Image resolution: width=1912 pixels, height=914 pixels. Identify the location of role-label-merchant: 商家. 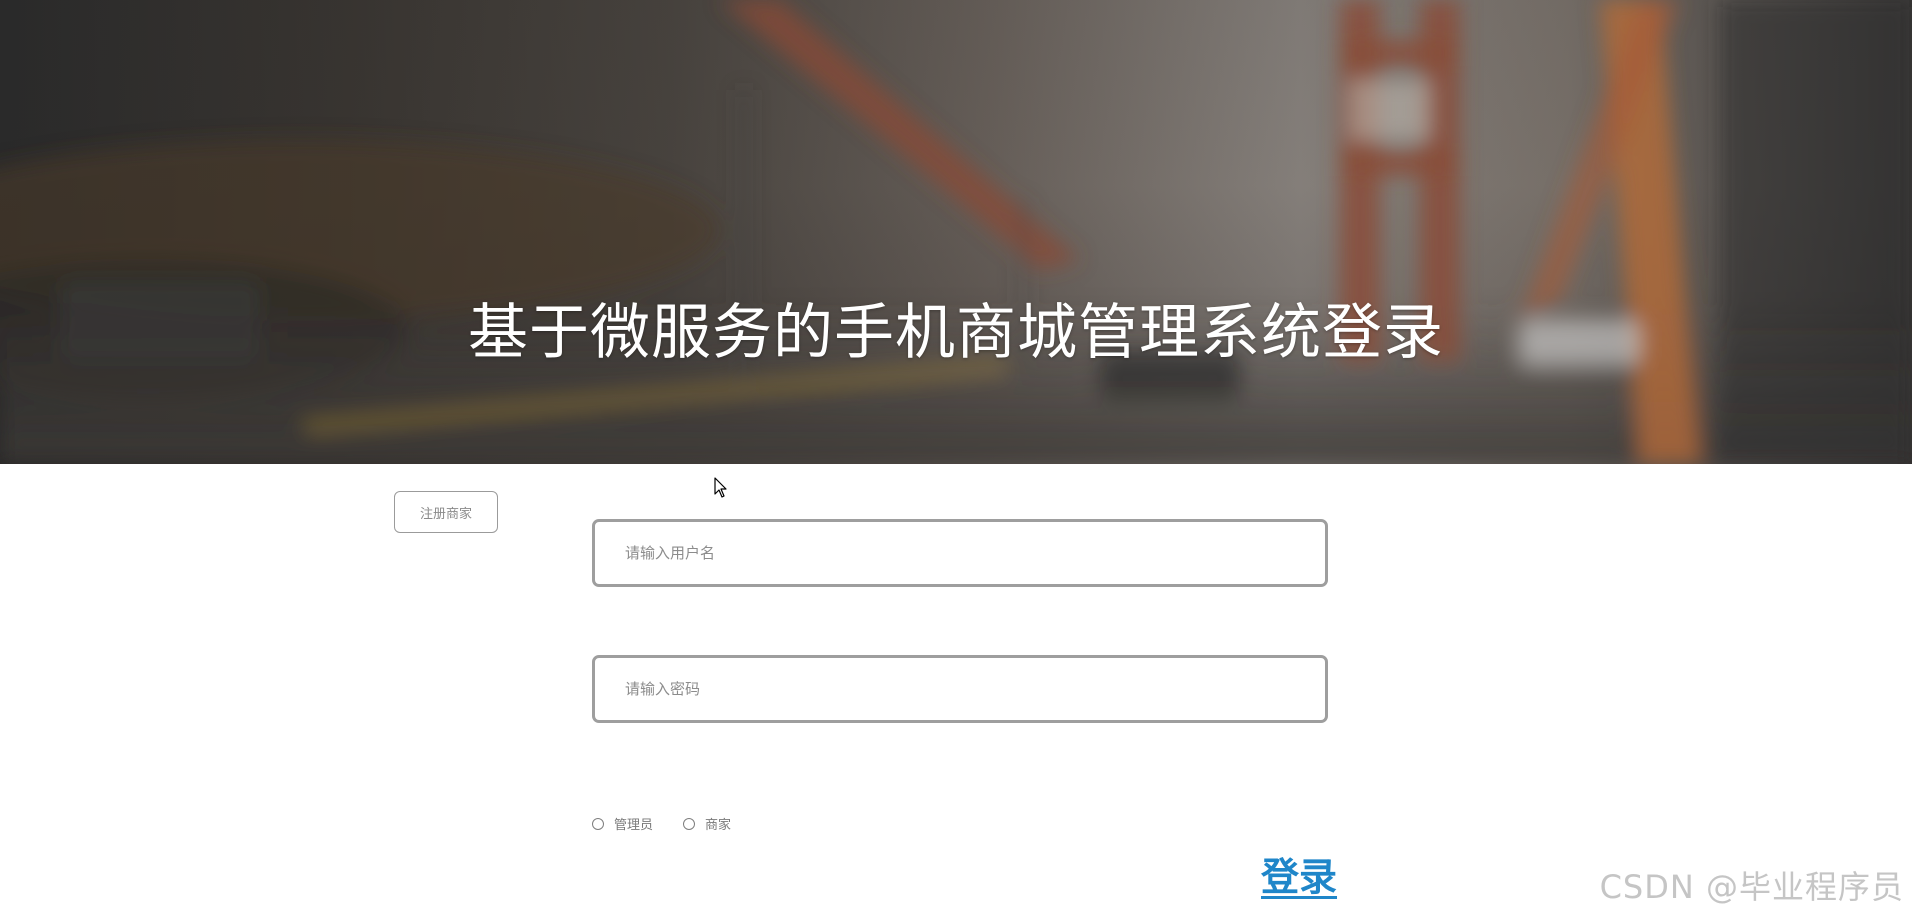
(718, 825).